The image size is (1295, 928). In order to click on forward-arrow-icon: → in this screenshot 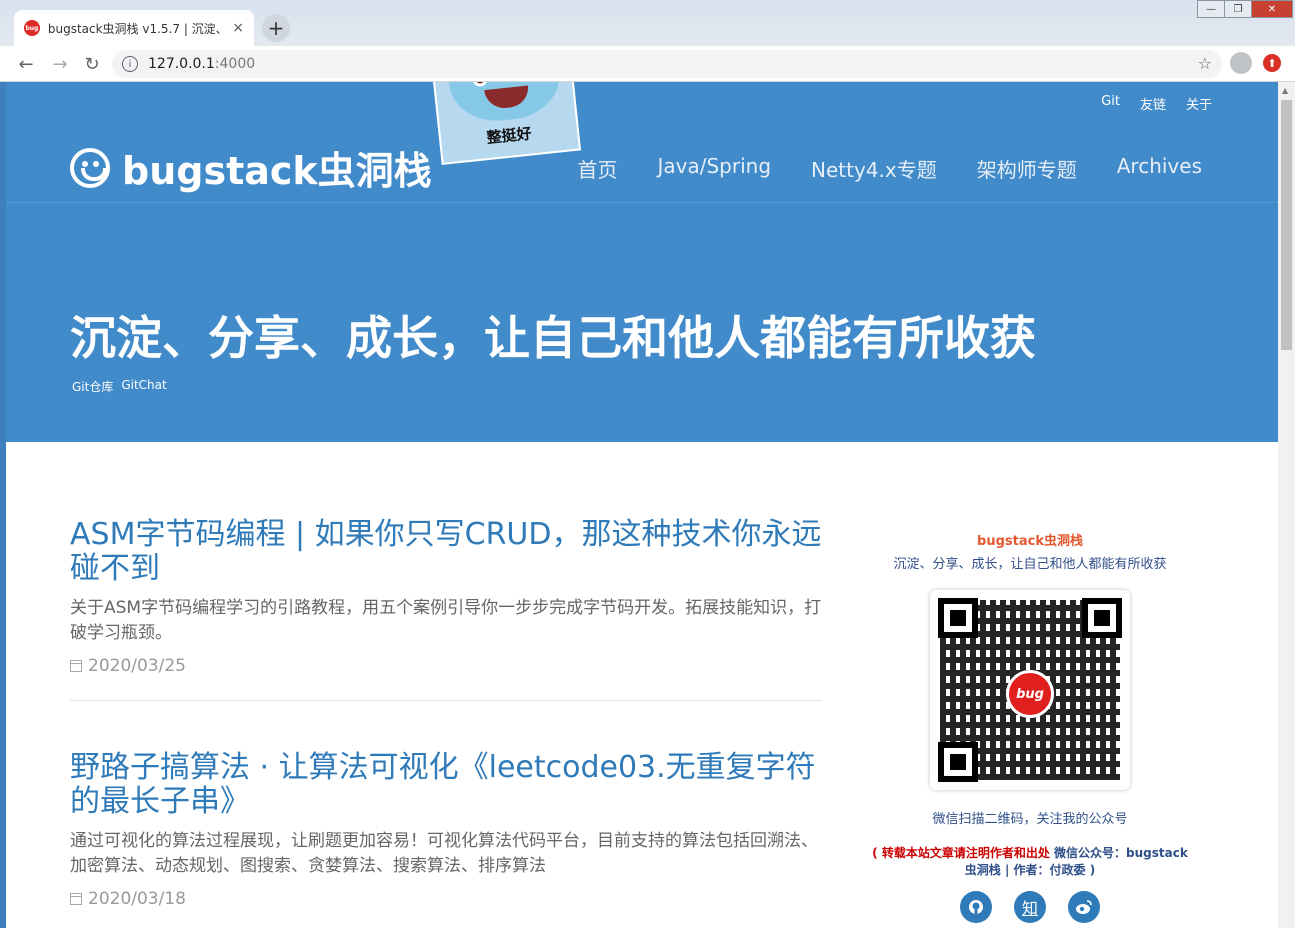, I will do `click(60, 64)`.